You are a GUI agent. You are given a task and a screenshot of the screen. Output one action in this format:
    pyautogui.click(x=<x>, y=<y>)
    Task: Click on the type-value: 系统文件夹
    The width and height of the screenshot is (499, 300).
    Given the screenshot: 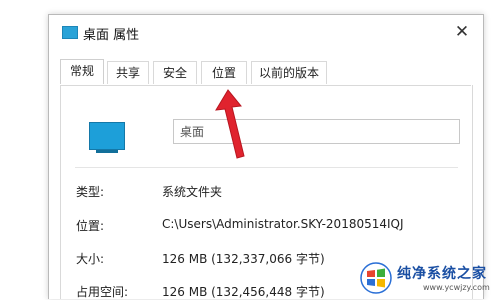 What is the action you would take?
    pyautogui.click(x=192, y=192)
    